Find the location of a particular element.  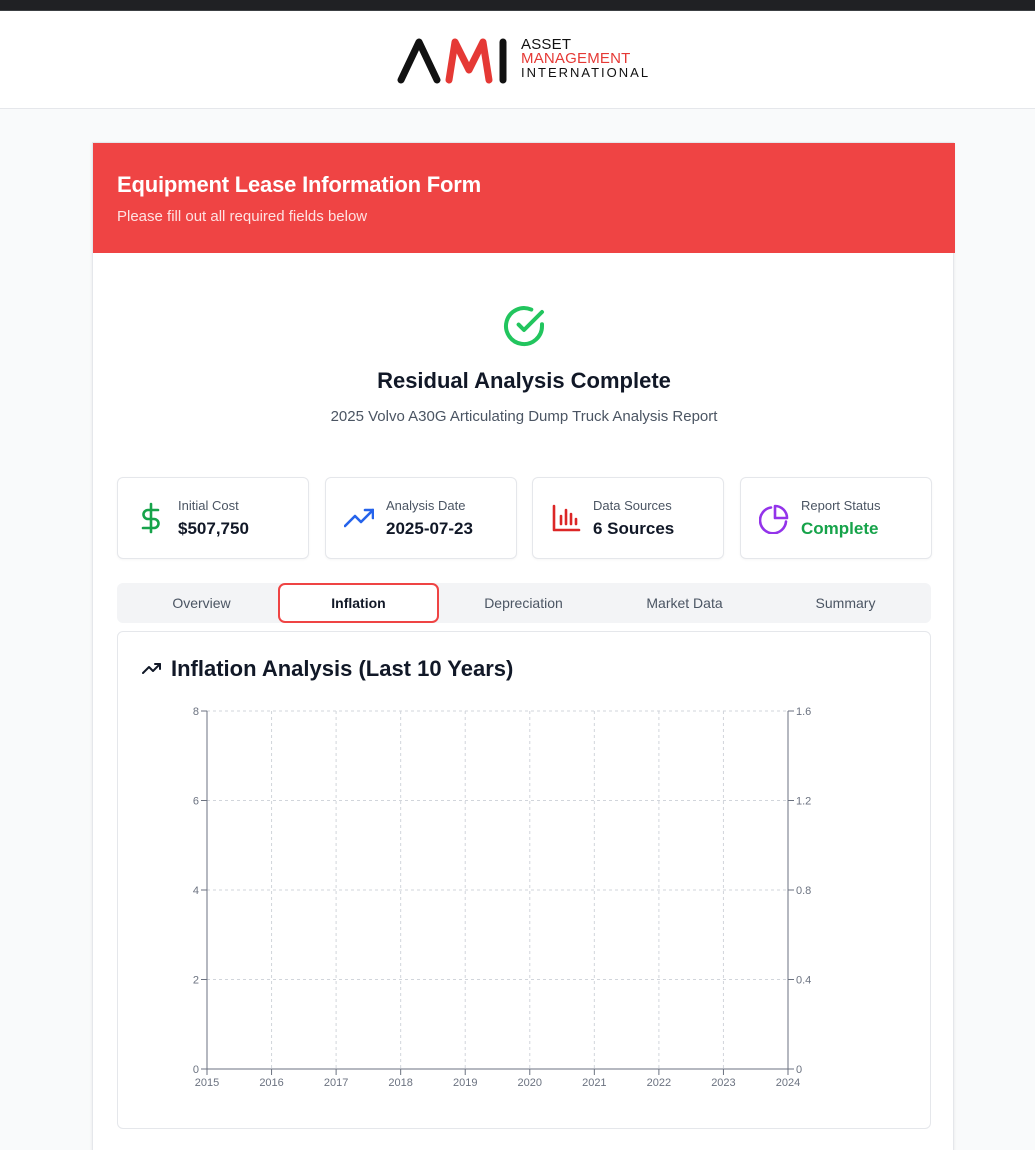

x-tick-label: 2018 is located at coordinates (400, 1083).